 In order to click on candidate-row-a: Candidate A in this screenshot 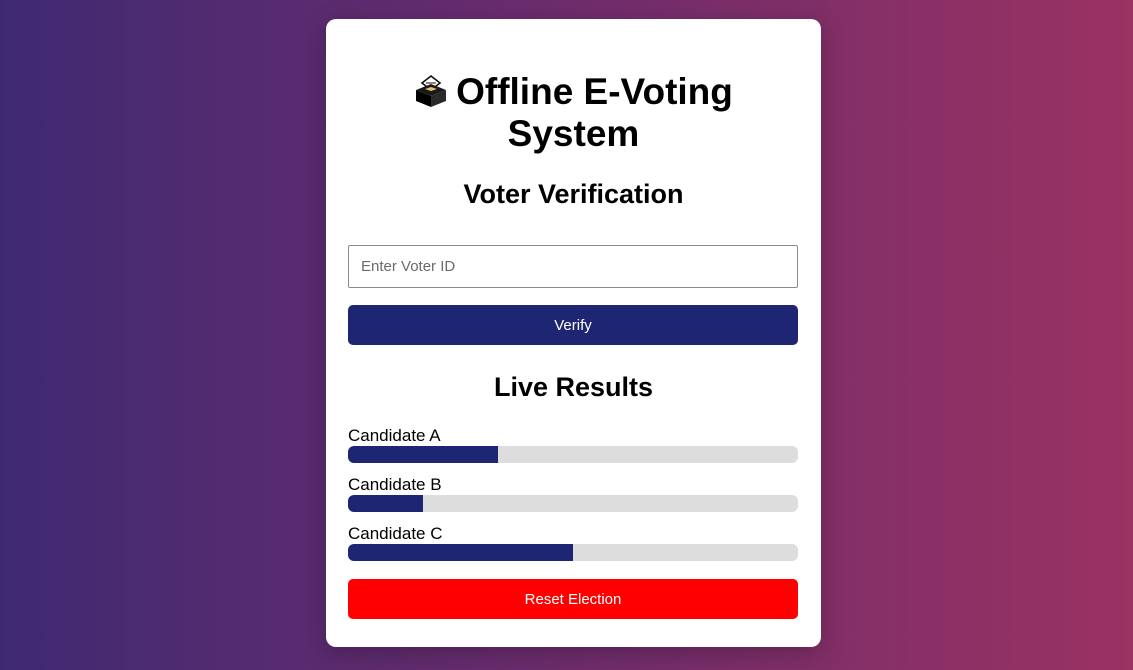, I will do `click(573, 444)`.